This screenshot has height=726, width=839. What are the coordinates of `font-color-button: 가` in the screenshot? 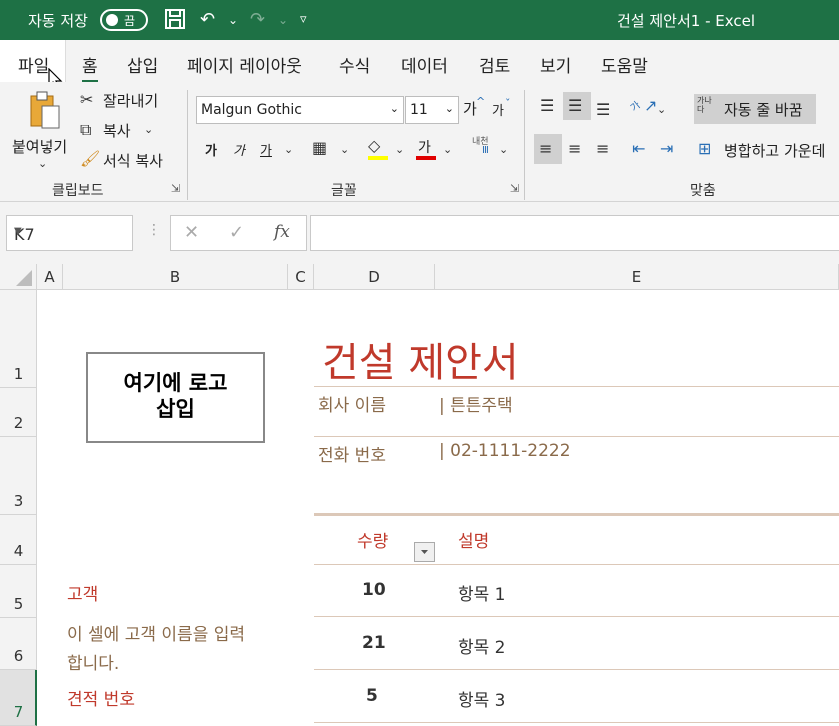 It's located at (424, 147).